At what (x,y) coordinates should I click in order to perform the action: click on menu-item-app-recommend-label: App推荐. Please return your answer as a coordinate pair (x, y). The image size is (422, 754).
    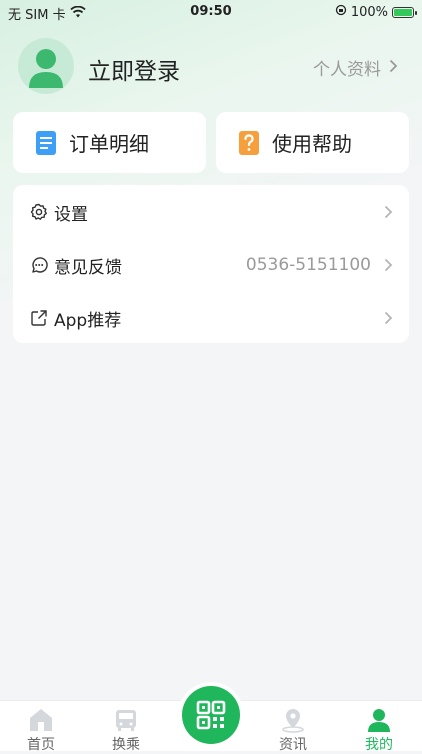
    Looking at the image, I should click on (88, 320).